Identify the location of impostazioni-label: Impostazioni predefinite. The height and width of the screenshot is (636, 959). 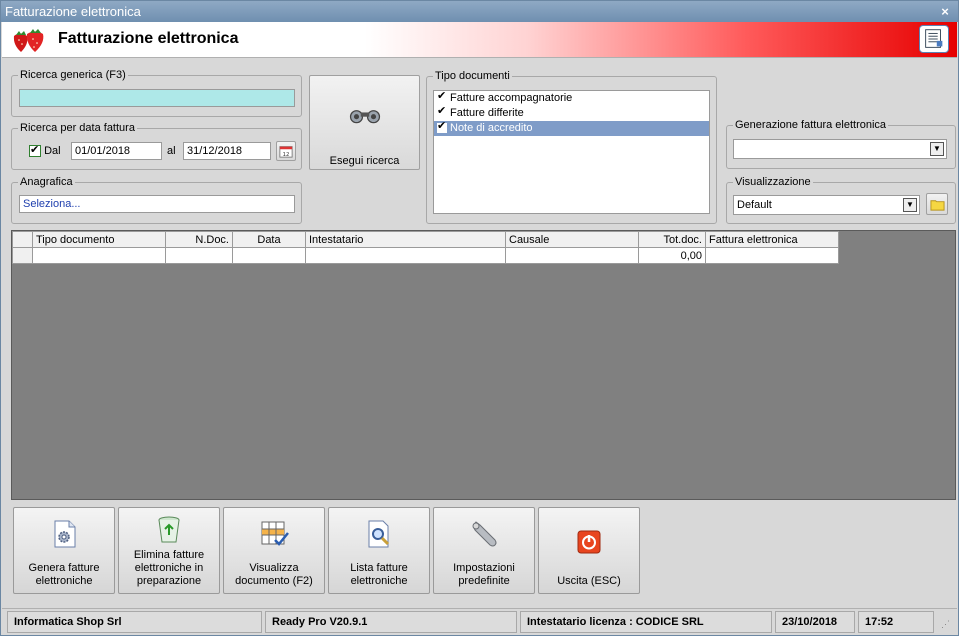
(484, 574).